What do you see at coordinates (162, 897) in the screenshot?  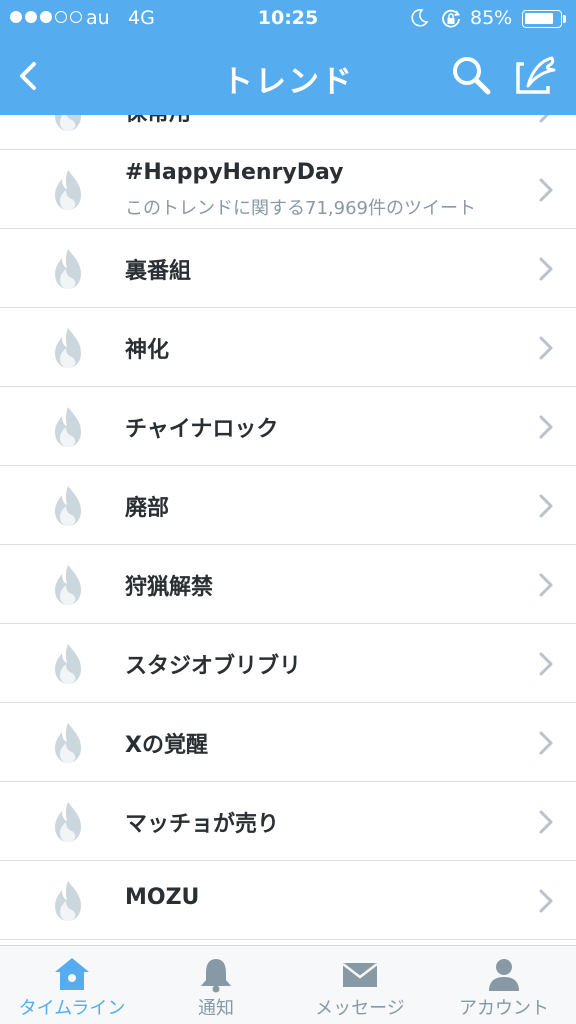 I see `trend-label: MOZU` at bounding box center [162, 897].